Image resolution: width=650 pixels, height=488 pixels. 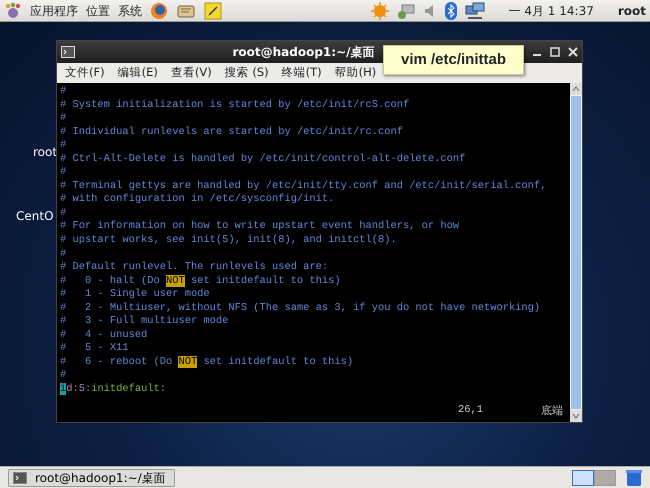 What do you see at coordinates (355, 73) in the screenshot?
I see `menu-item: 帮助(H)` at bounding box center [355, 73].